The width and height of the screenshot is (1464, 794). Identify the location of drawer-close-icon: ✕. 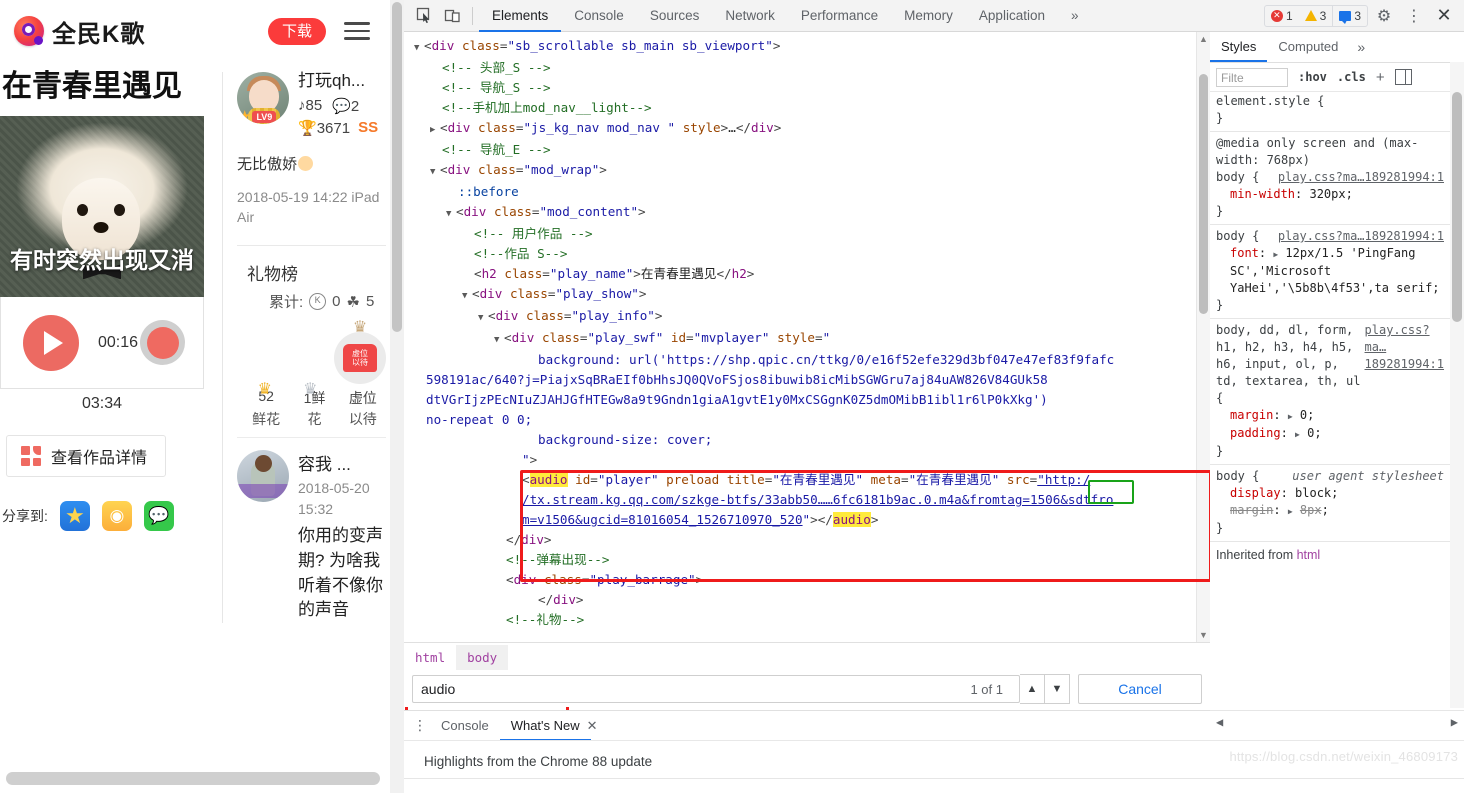
(592, 726).